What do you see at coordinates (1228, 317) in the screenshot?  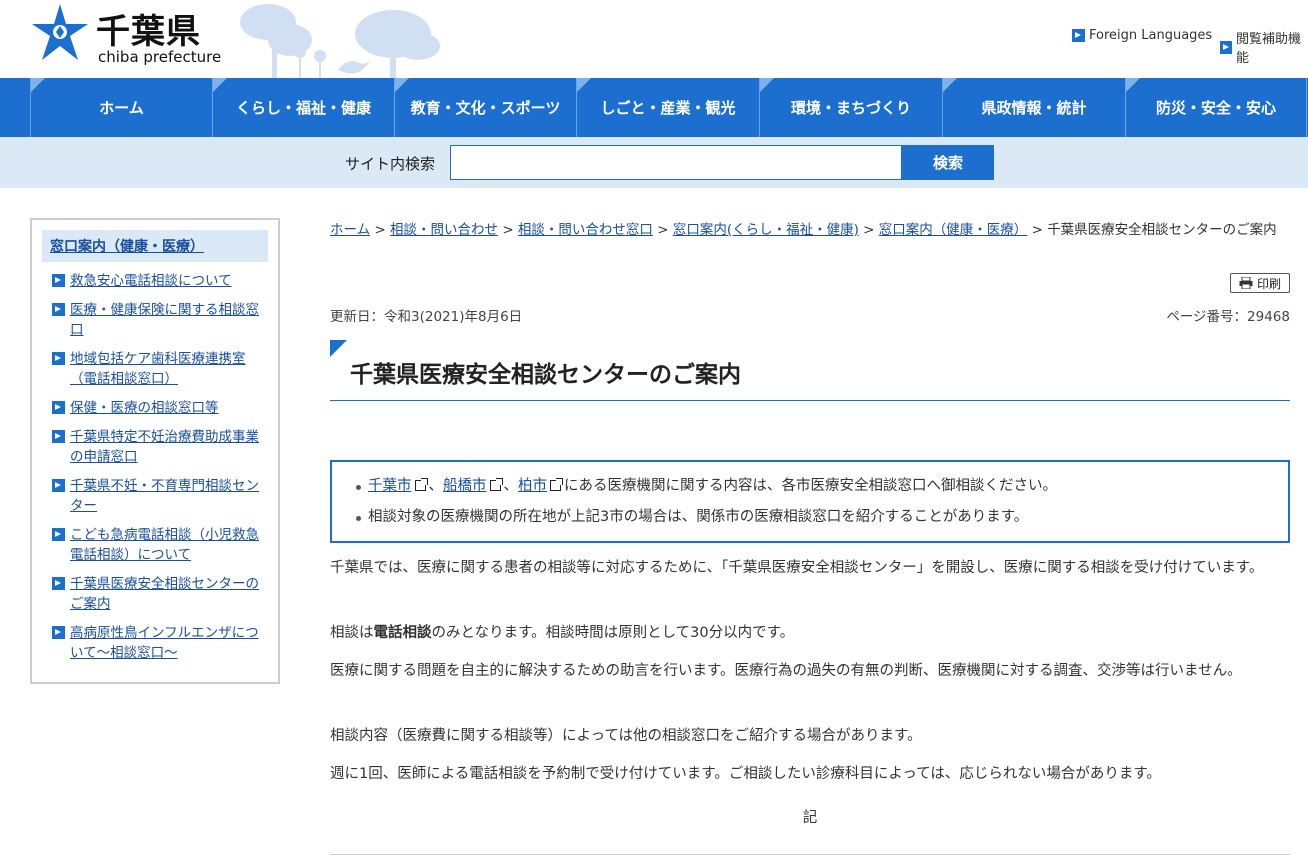 I see `page-number: ページ番号：29468` at bounding box center [1228, 317].